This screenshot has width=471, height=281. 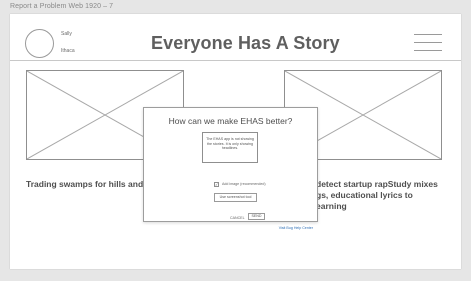 I want to click on attach-image-label: Add image (recommended), so click(x=244, y=184).